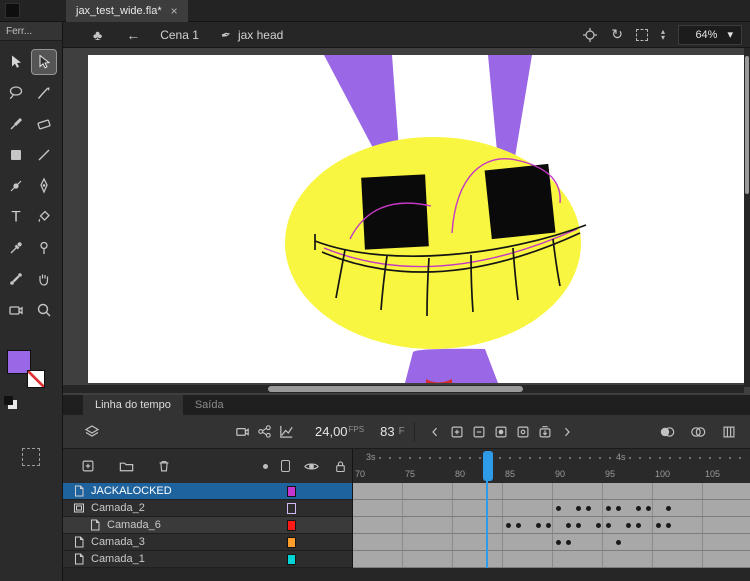  I want to click on fps-control: 24,00 FPS, so click(339, 431).